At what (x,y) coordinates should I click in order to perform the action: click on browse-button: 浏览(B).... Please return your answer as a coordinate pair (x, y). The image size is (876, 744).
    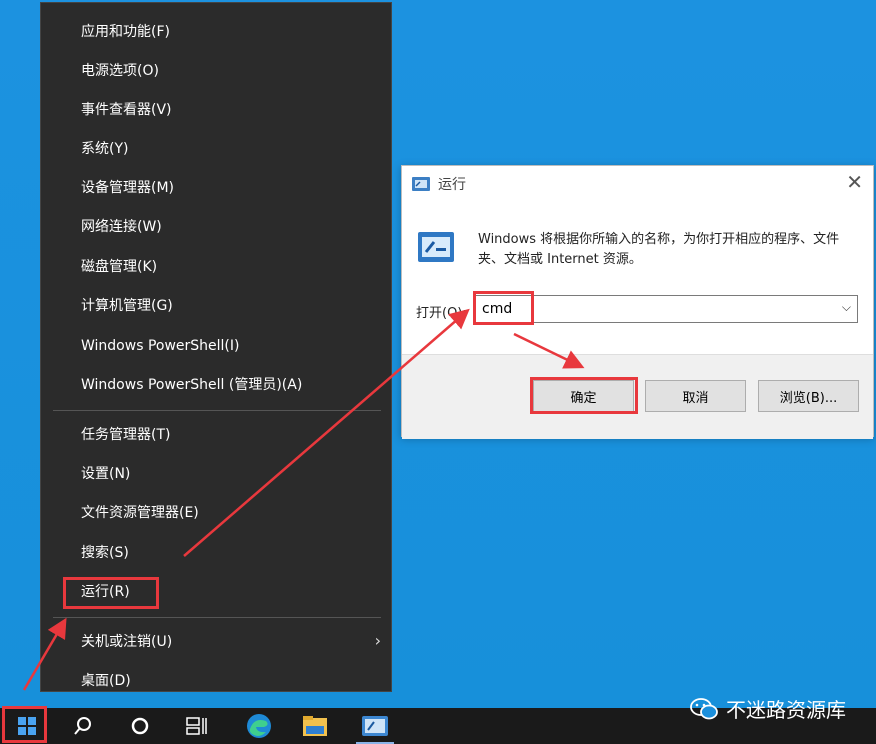
    Looking at the image, I should click on (808, 396).